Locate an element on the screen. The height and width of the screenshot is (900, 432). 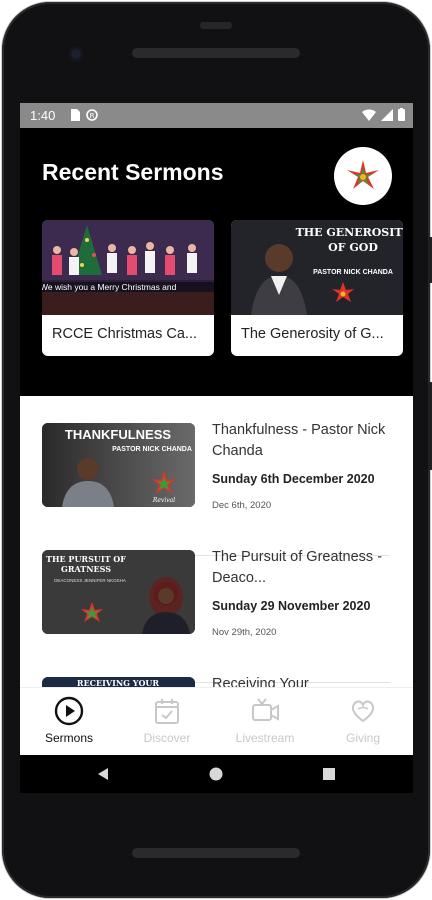
home-icon is located at coordinates (216, 774).